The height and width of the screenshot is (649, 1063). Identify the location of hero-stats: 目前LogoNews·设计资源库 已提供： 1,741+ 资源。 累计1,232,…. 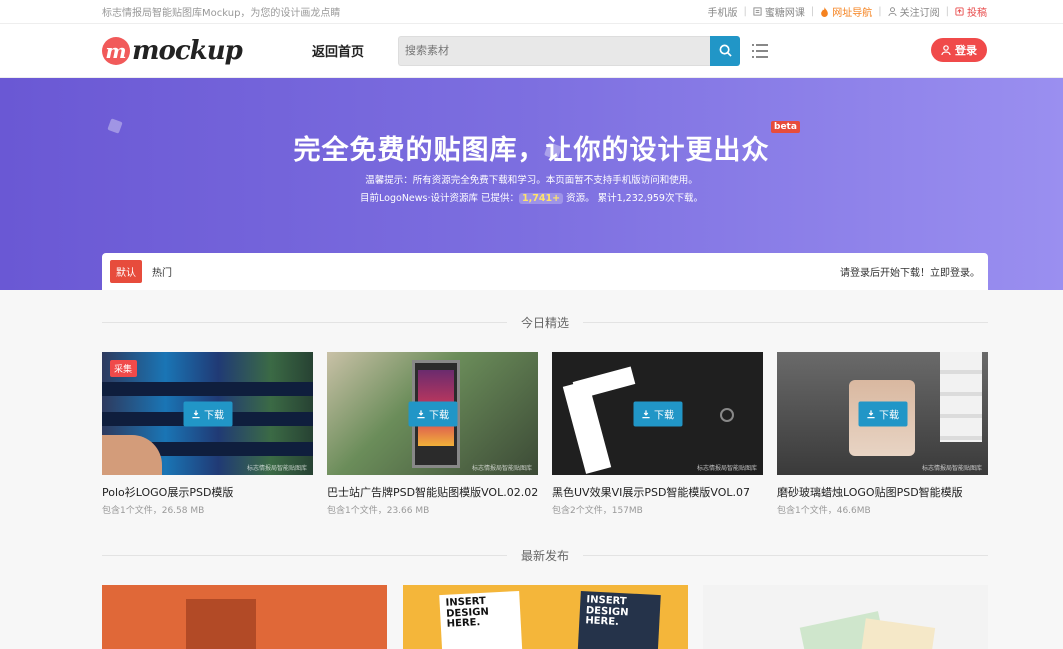
(531, 198).